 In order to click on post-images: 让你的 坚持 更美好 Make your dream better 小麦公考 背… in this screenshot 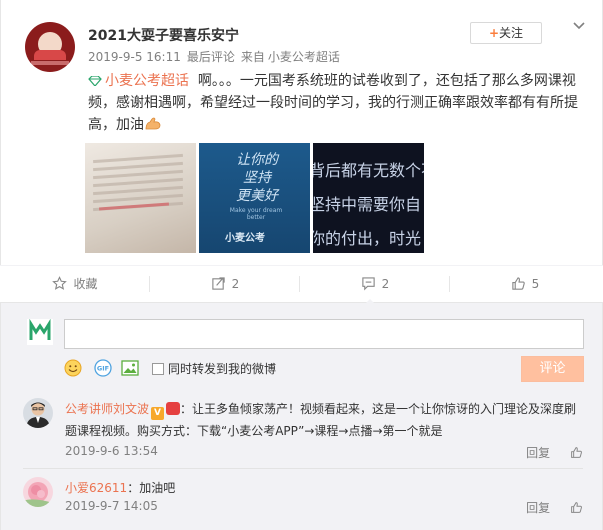, I will do `click(255, 199)`.